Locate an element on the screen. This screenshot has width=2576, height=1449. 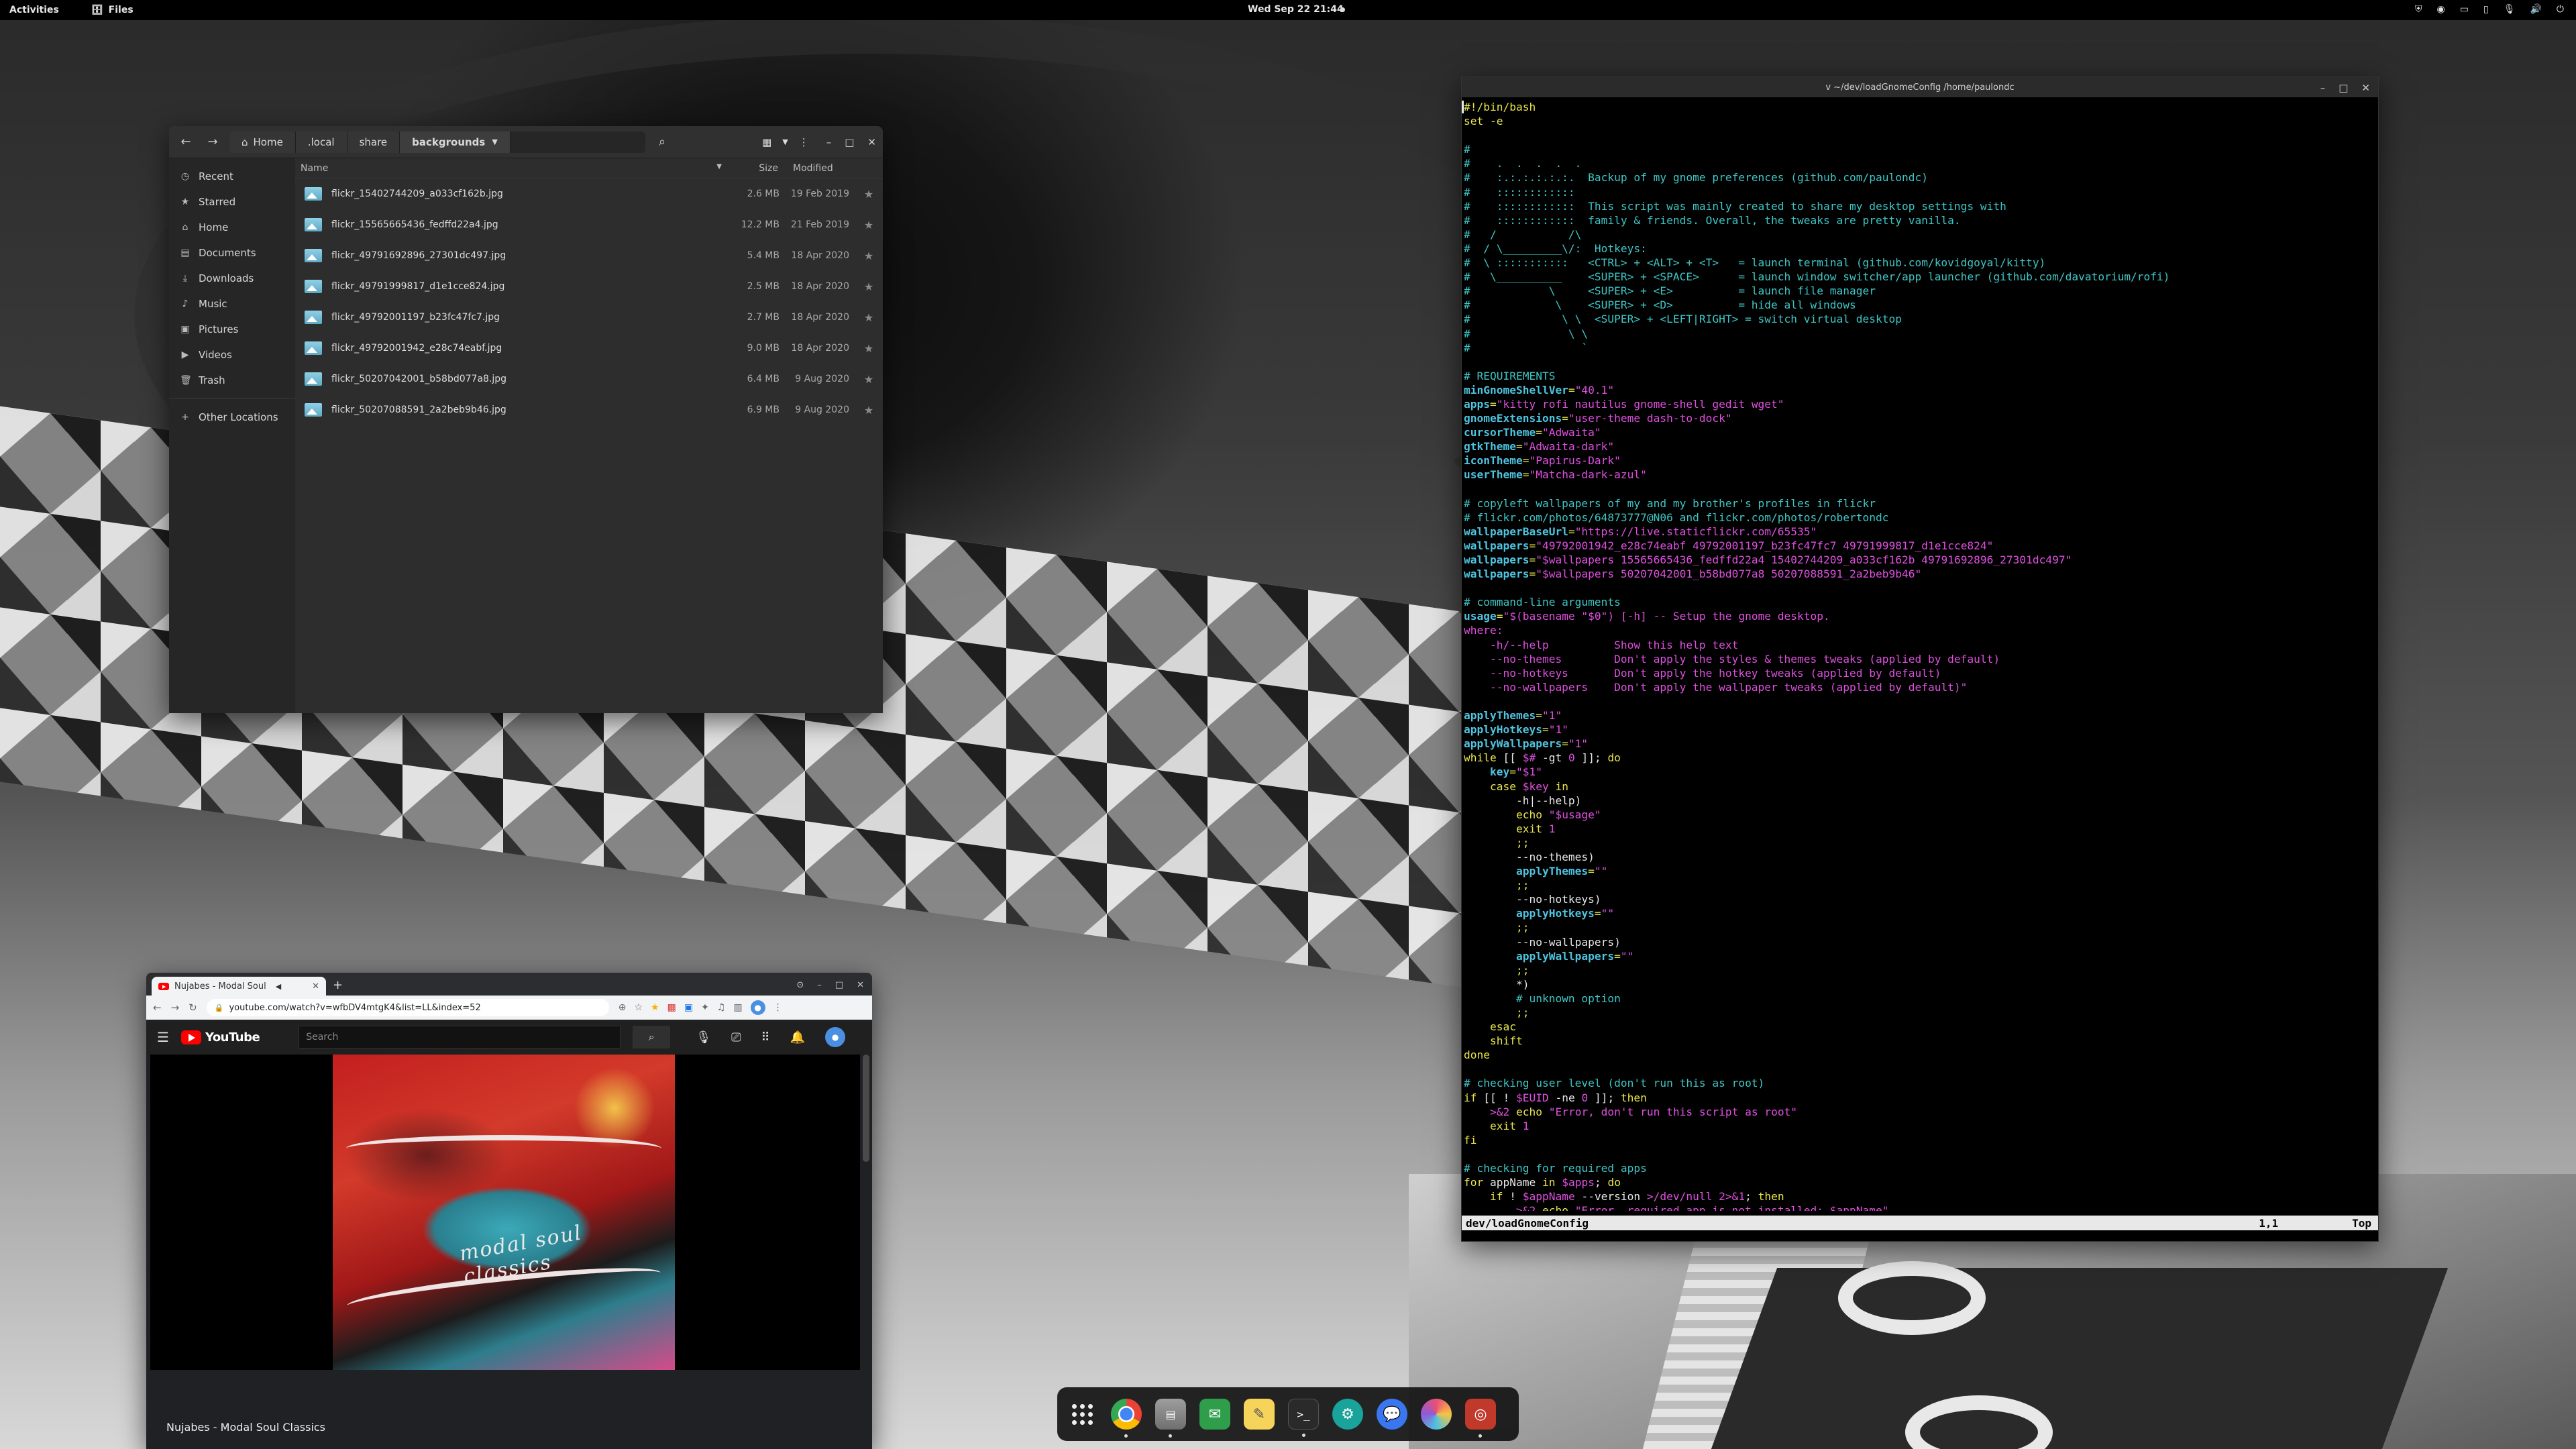
activities-button: Activities is located at coordinates (34, 10).